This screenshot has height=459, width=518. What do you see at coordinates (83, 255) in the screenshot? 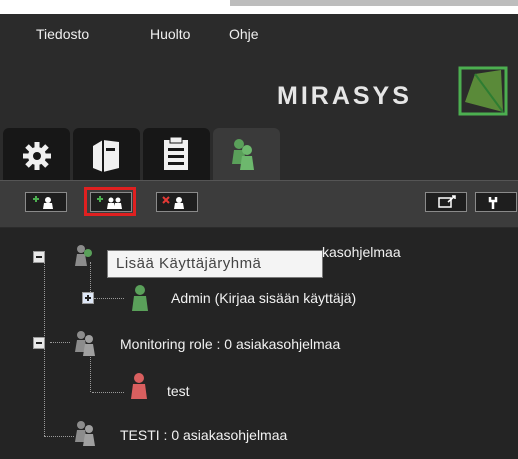
I see `user-group-icon` at bounding box center [83, 255].